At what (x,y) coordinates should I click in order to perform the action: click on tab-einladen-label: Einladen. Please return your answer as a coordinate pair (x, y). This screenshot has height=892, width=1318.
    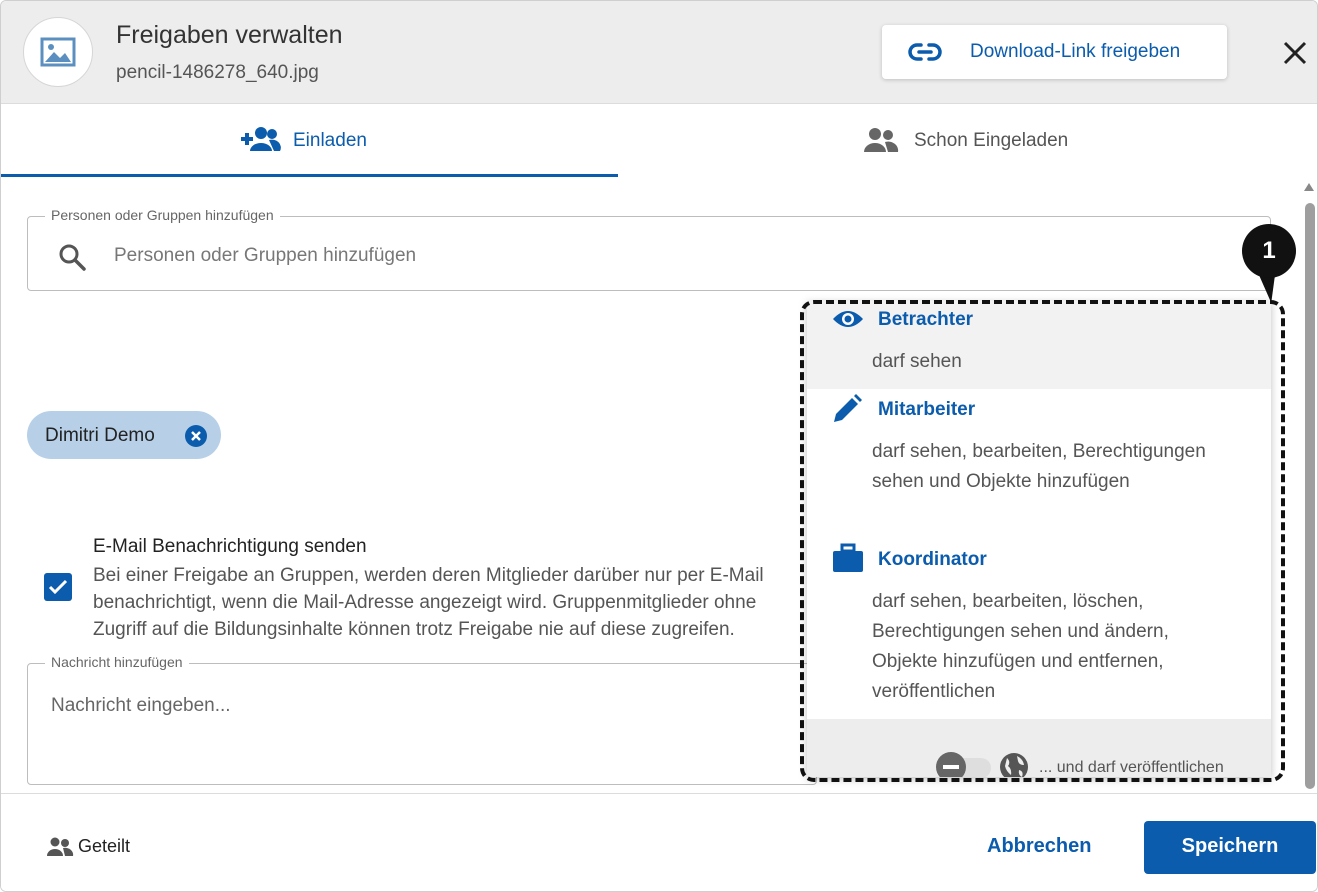
    Looking at the image, I should click on (330, 140).